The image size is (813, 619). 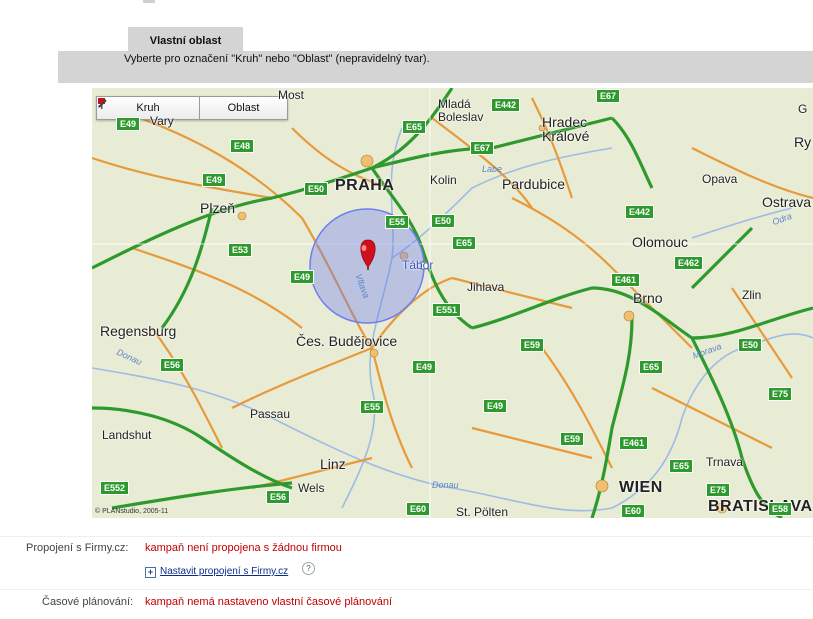 What do you see at coordinates (495, 406) in the screenshot?
I see `road-shield-e49e: E49` at bounding box center [495, 406].